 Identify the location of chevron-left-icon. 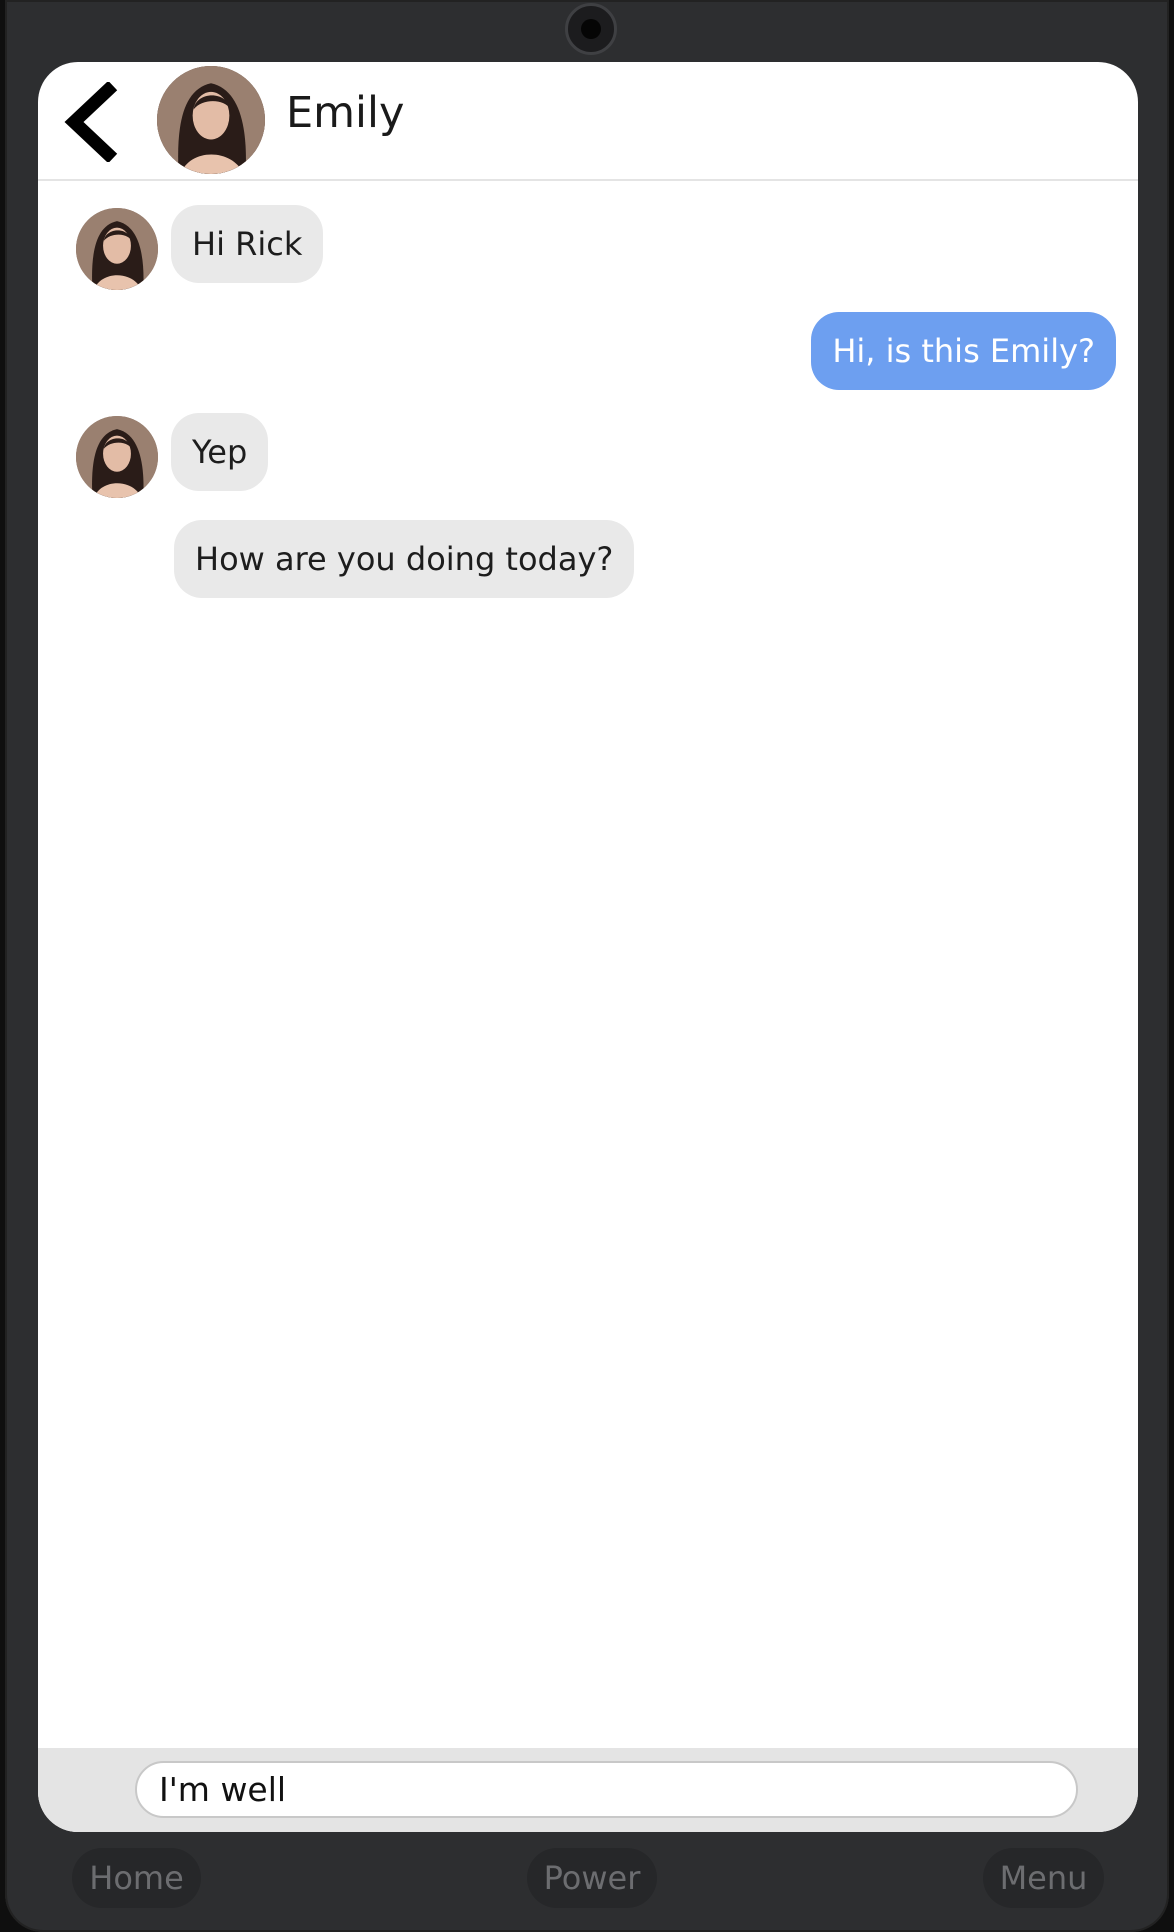
(91, 122).